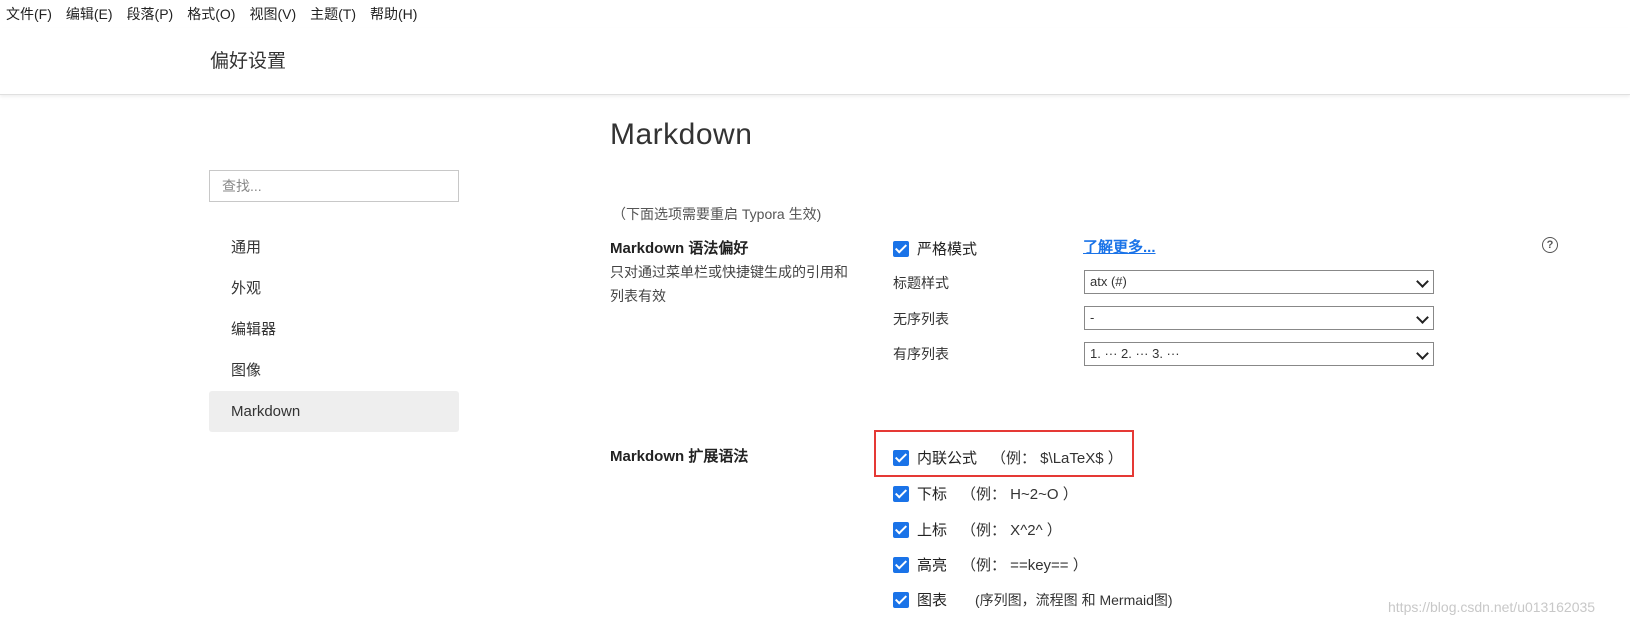 Image resolution: width=1630 pixels, height=628 pixels. Describe the element at coordinates (1011, 530) in the screenshot. I see `option-example: （例： X^2^ ）` at that location.